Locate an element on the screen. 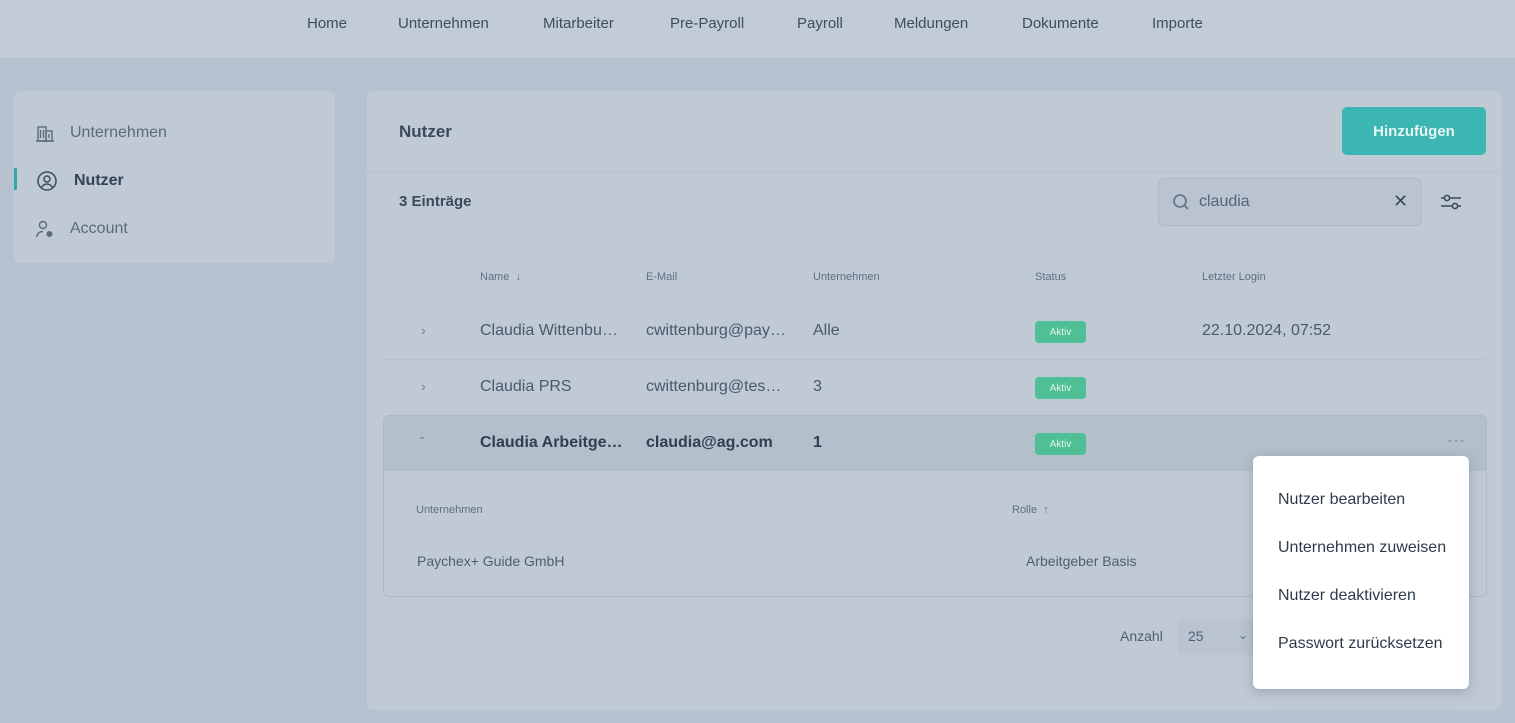 The image size is (1515, 723). column-header-email: E-Mail is located at coordinates (661, 277).